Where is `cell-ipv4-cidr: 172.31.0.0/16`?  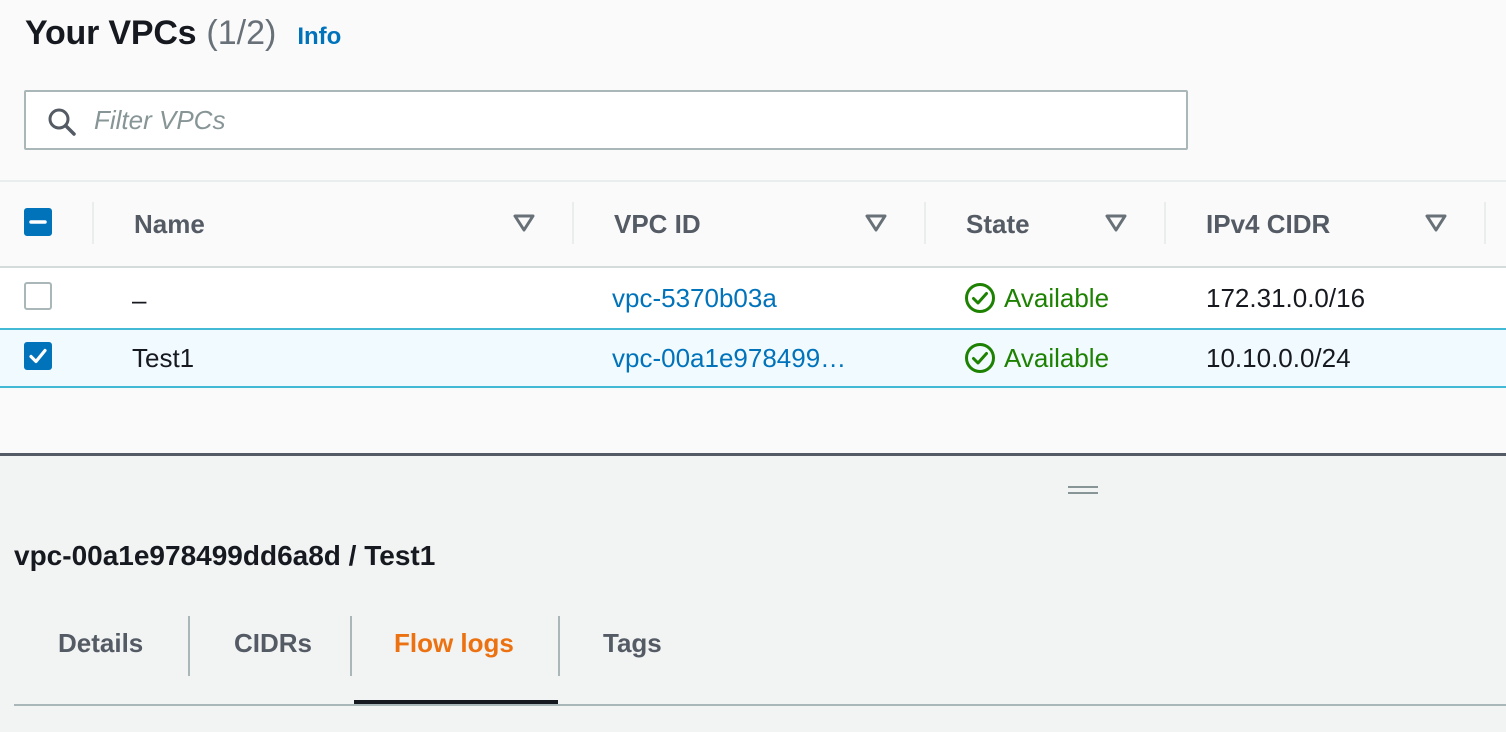
cell-ipv4-cidr: 172.31.0.0/16 is located at coordinates (1286, 298).